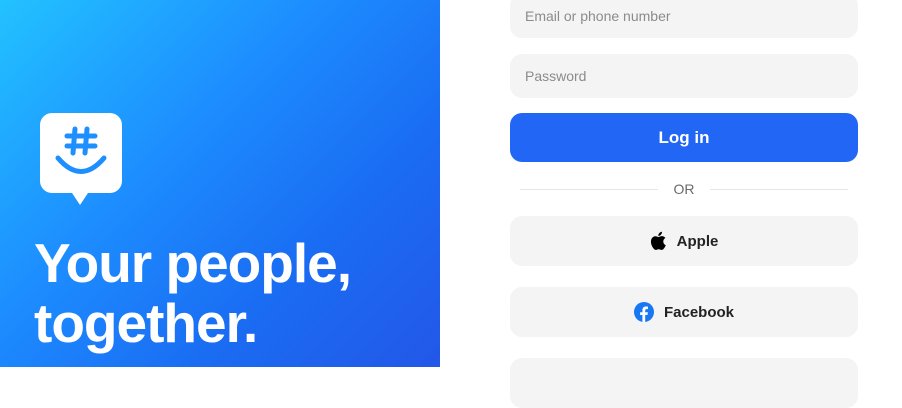 The width and height of the screenshot is (902, 408). Describe the element at coordinates (193, 263) in the screenshot. I see `hero-tagline-line-1: Your people,` at that location.